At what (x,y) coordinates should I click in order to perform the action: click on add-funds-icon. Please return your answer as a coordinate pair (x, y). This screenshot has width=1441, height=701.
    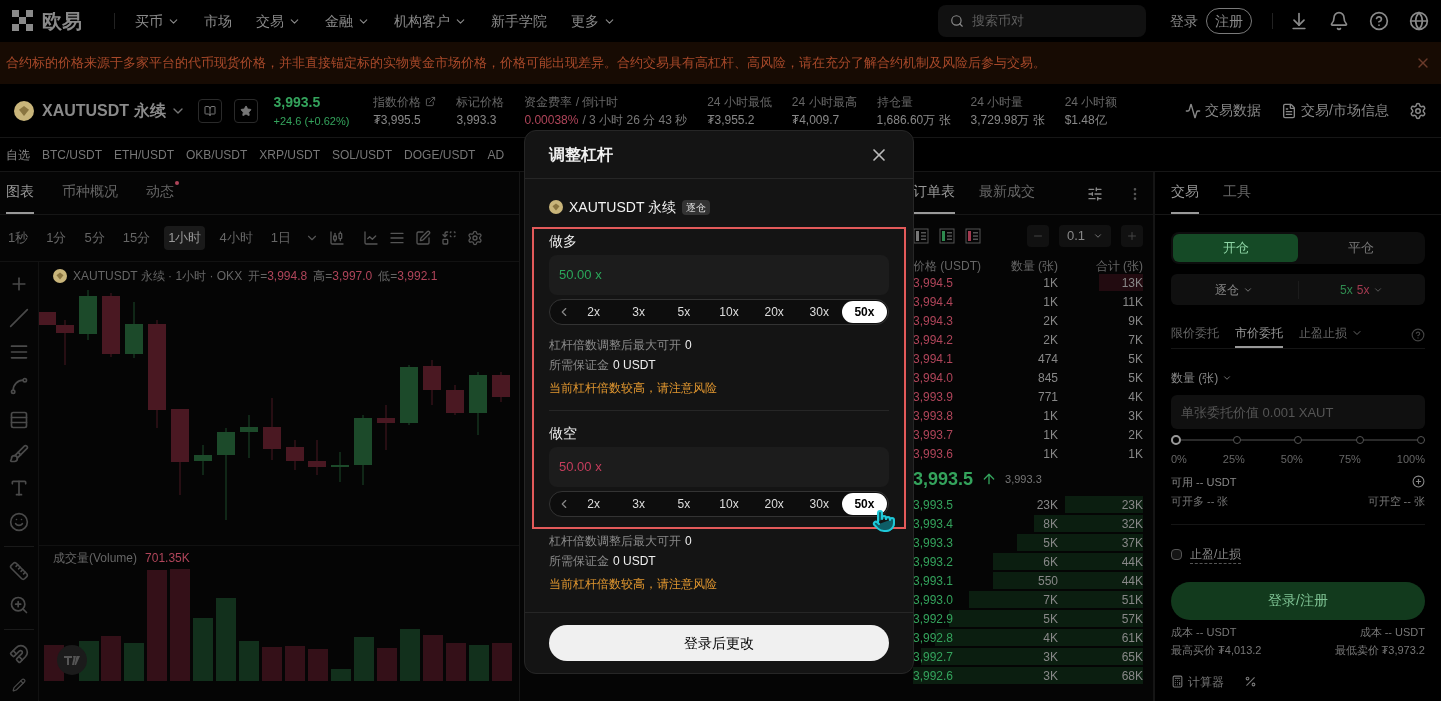
    Looking at the image, I should click on (1418, 482).